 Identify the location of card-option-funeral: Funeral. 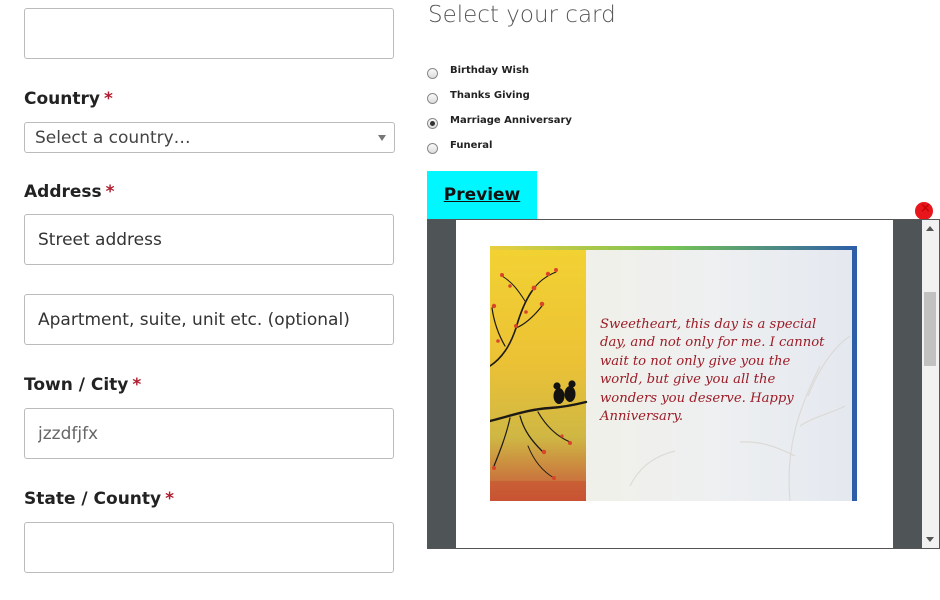
(460, 145).